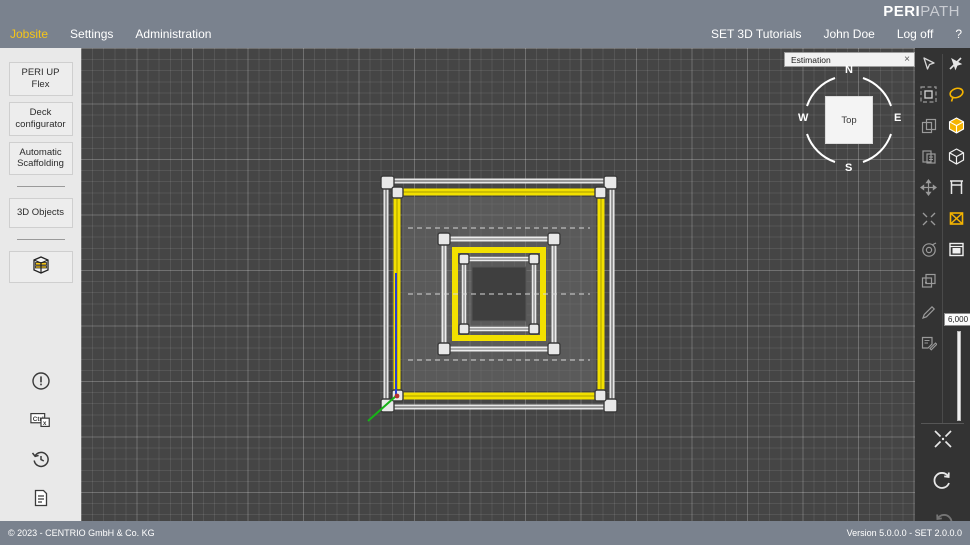  I want to click on frame-h-icon, so click(956, 187).